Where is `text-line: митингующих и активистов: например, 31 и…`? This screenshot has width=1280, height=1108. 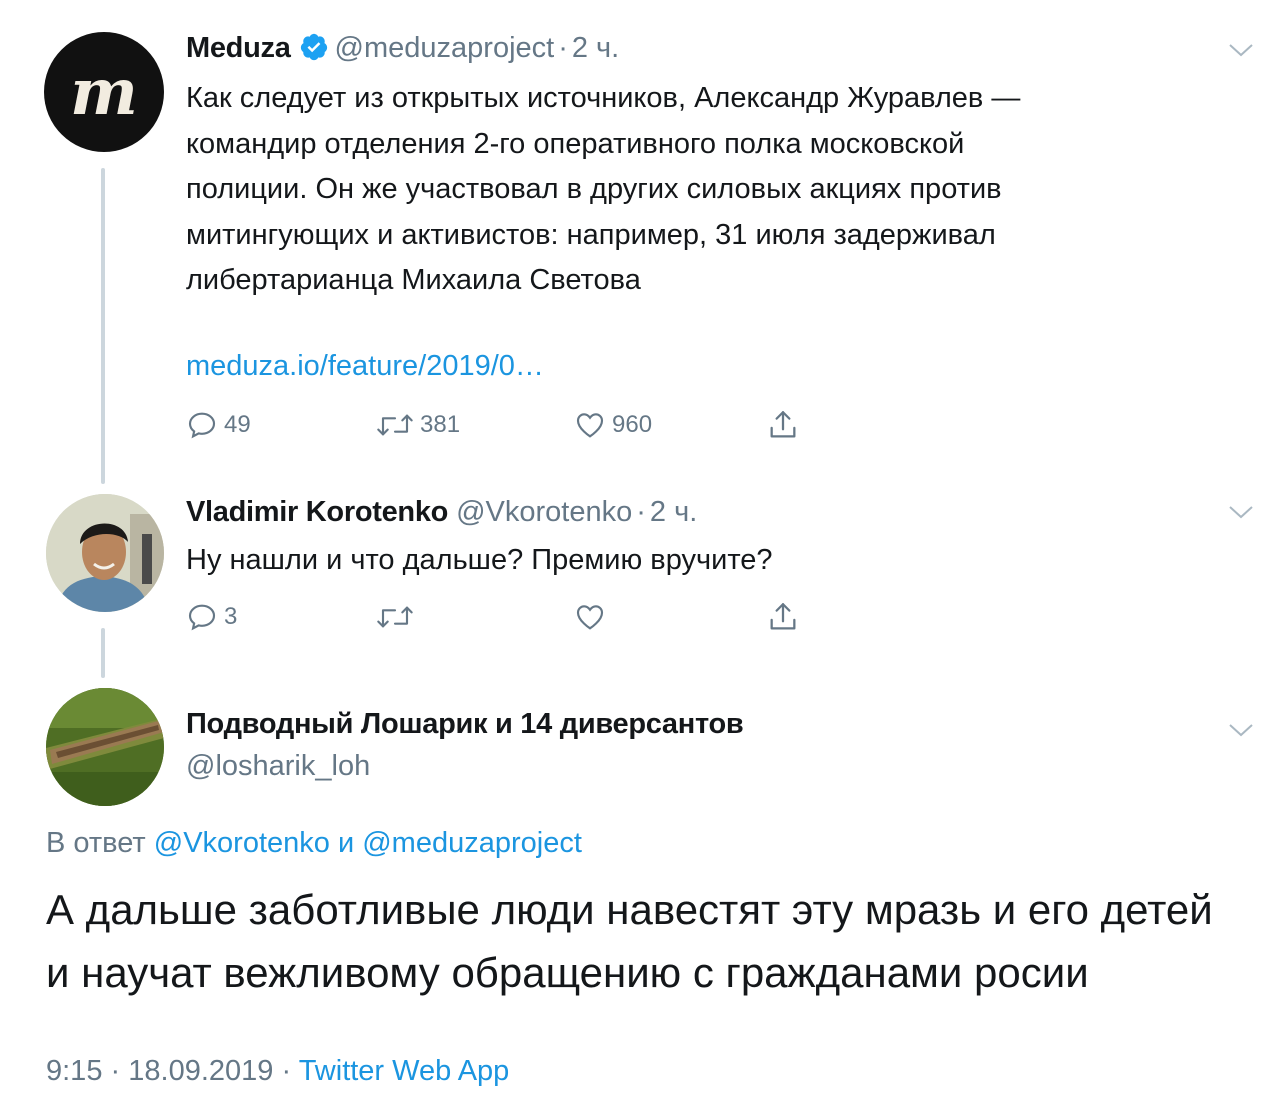
text-line: митингующих и активистов: например, 31 и… is located at coordinates (591, 234).